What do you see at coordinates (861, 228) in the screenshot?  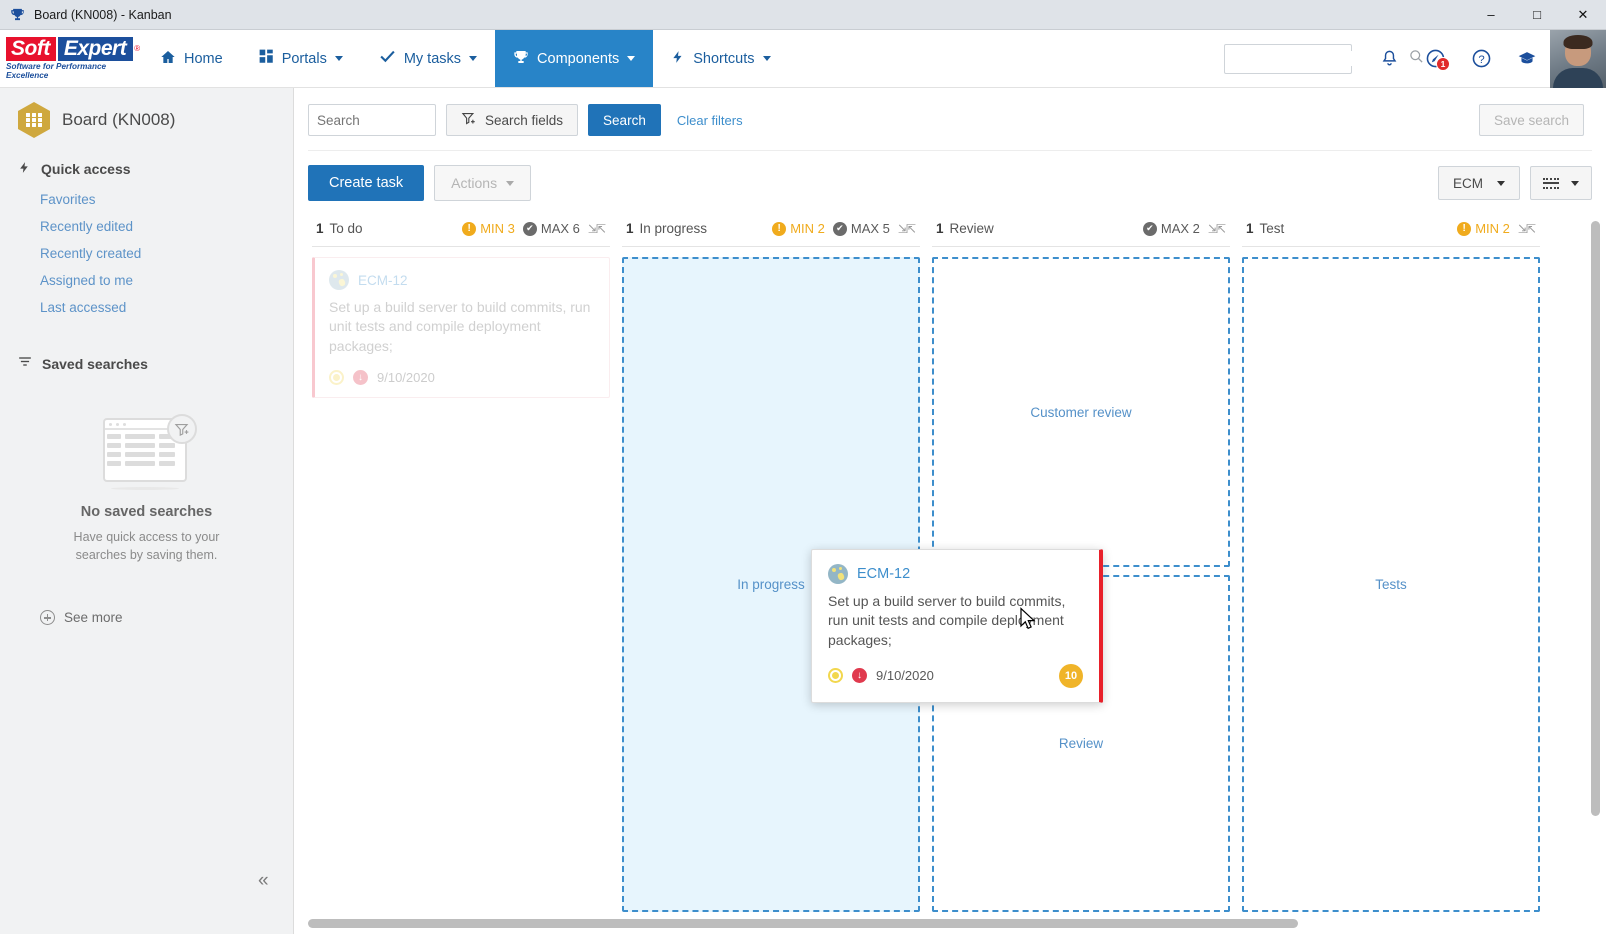 I see `wip-max: ✔ MAX 5` at bounding box center [861, 228].